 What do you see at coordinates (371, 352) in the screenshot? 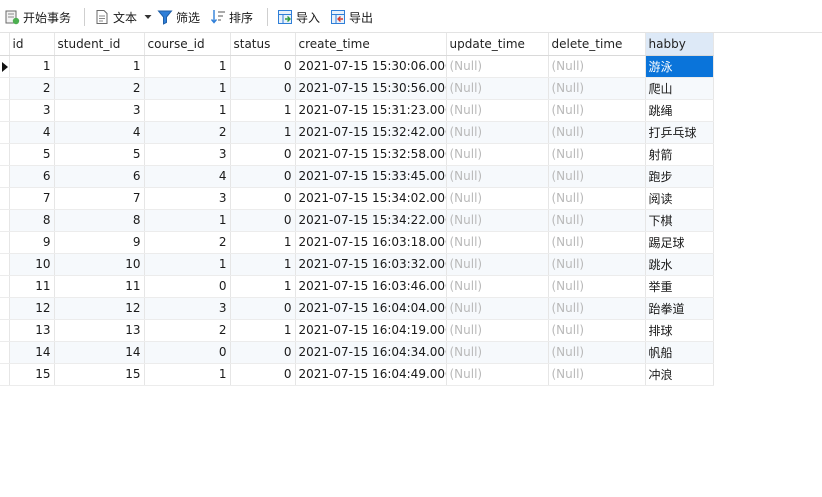
I see `cell-create-time: 2021-07-15 16:04:34.0000` at bounding box center [371, 352].